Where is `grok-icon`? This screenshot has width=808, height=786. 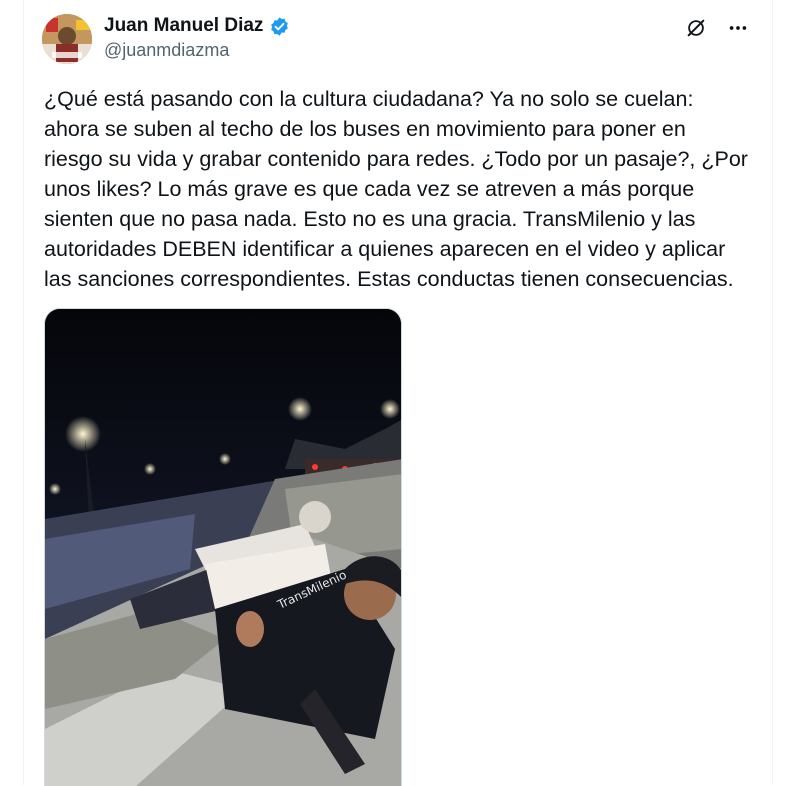 grok-icon is located at coordinates (696, 28).